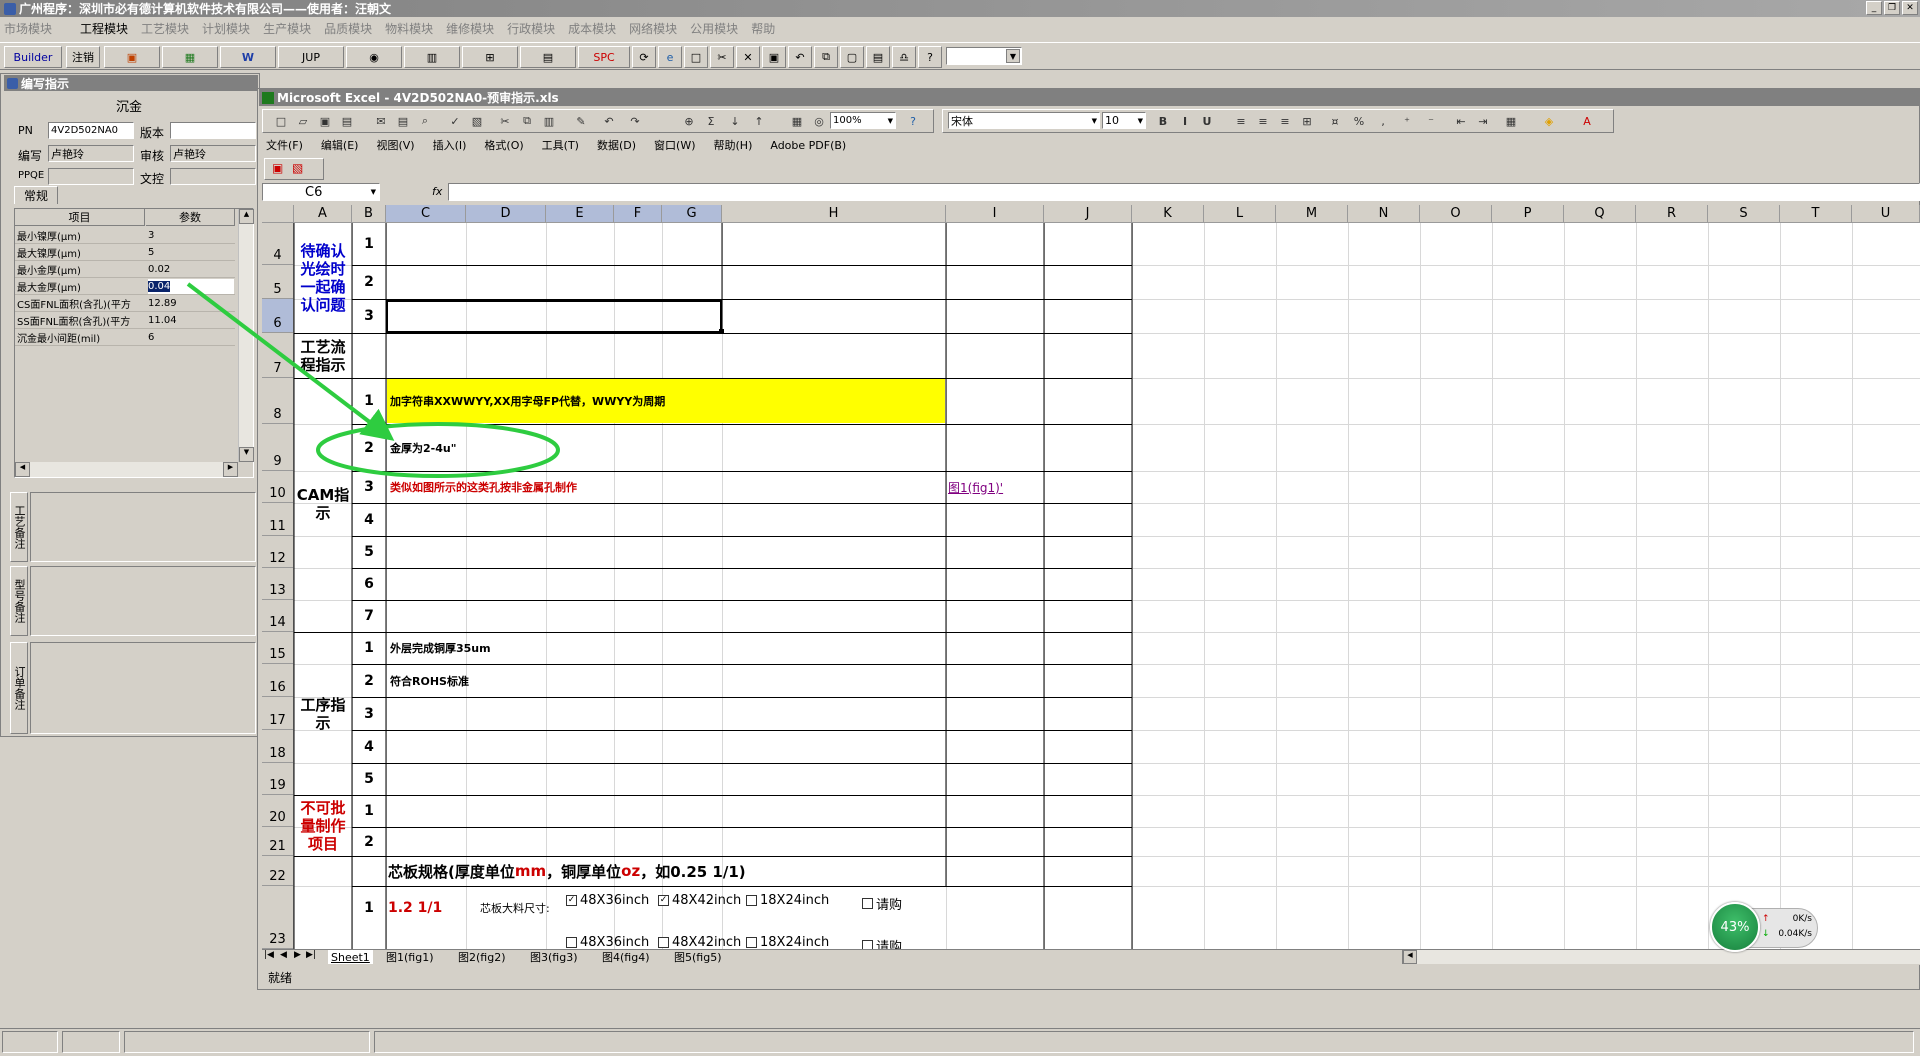 The image size is (1920, 1056). Describe the element at coordinates (763, 28) in the screenshot. I see `main-menu-item: 帮助` at that location.